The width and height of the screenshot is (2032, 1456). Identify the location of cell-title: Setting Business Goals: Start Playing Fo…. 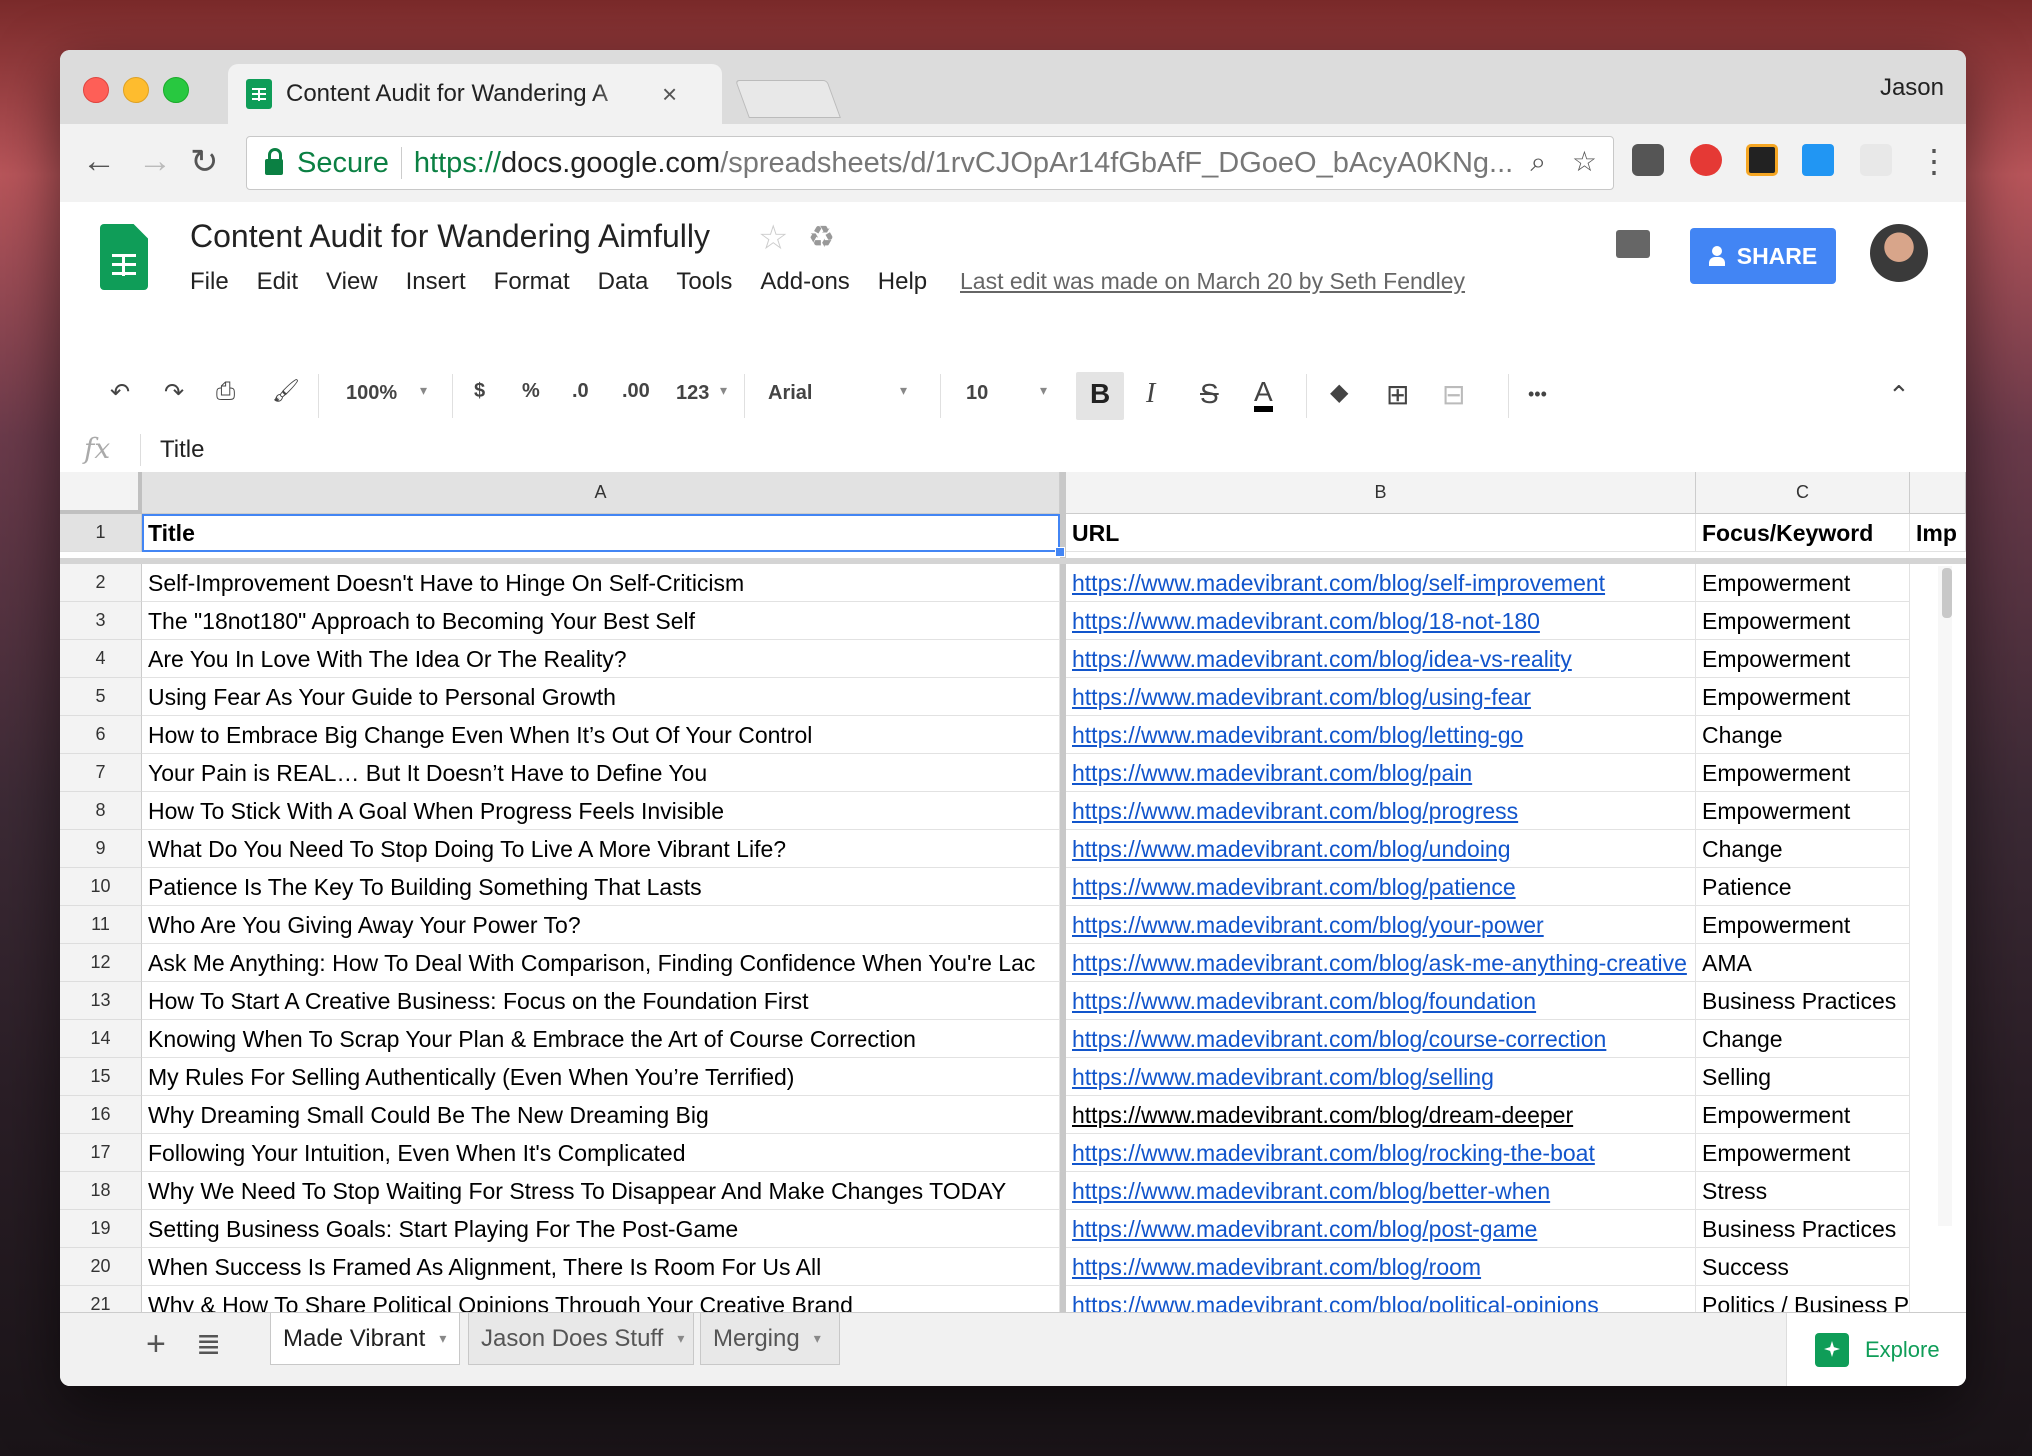
(601, 1229).